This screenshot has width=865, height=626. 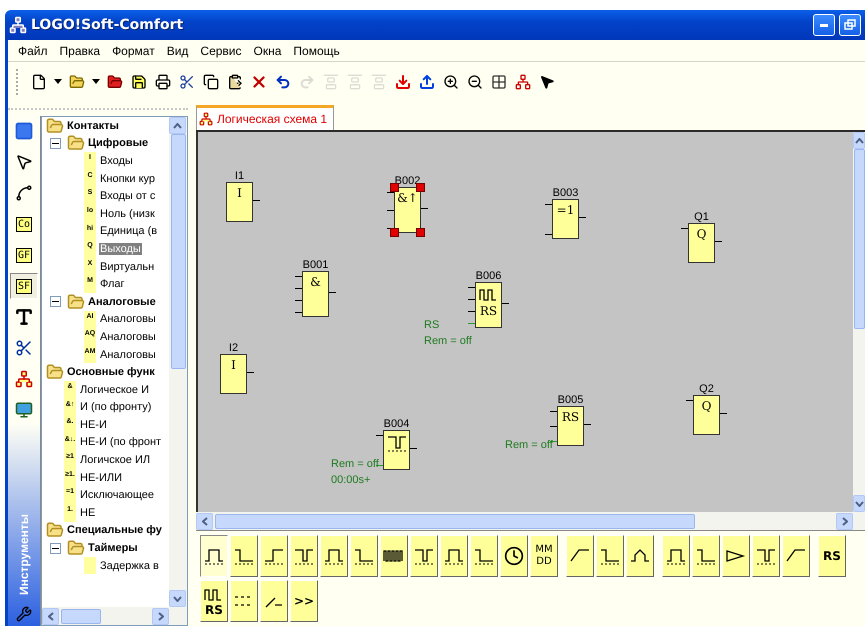 I want to click on palette-block-button: MM DD, so click(x=544, y=556).